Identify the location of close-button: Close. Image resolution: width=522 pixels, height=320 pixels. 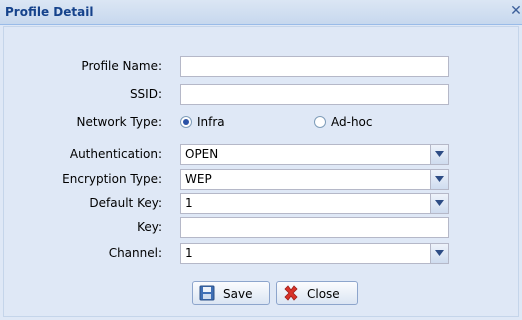
(317, 293).